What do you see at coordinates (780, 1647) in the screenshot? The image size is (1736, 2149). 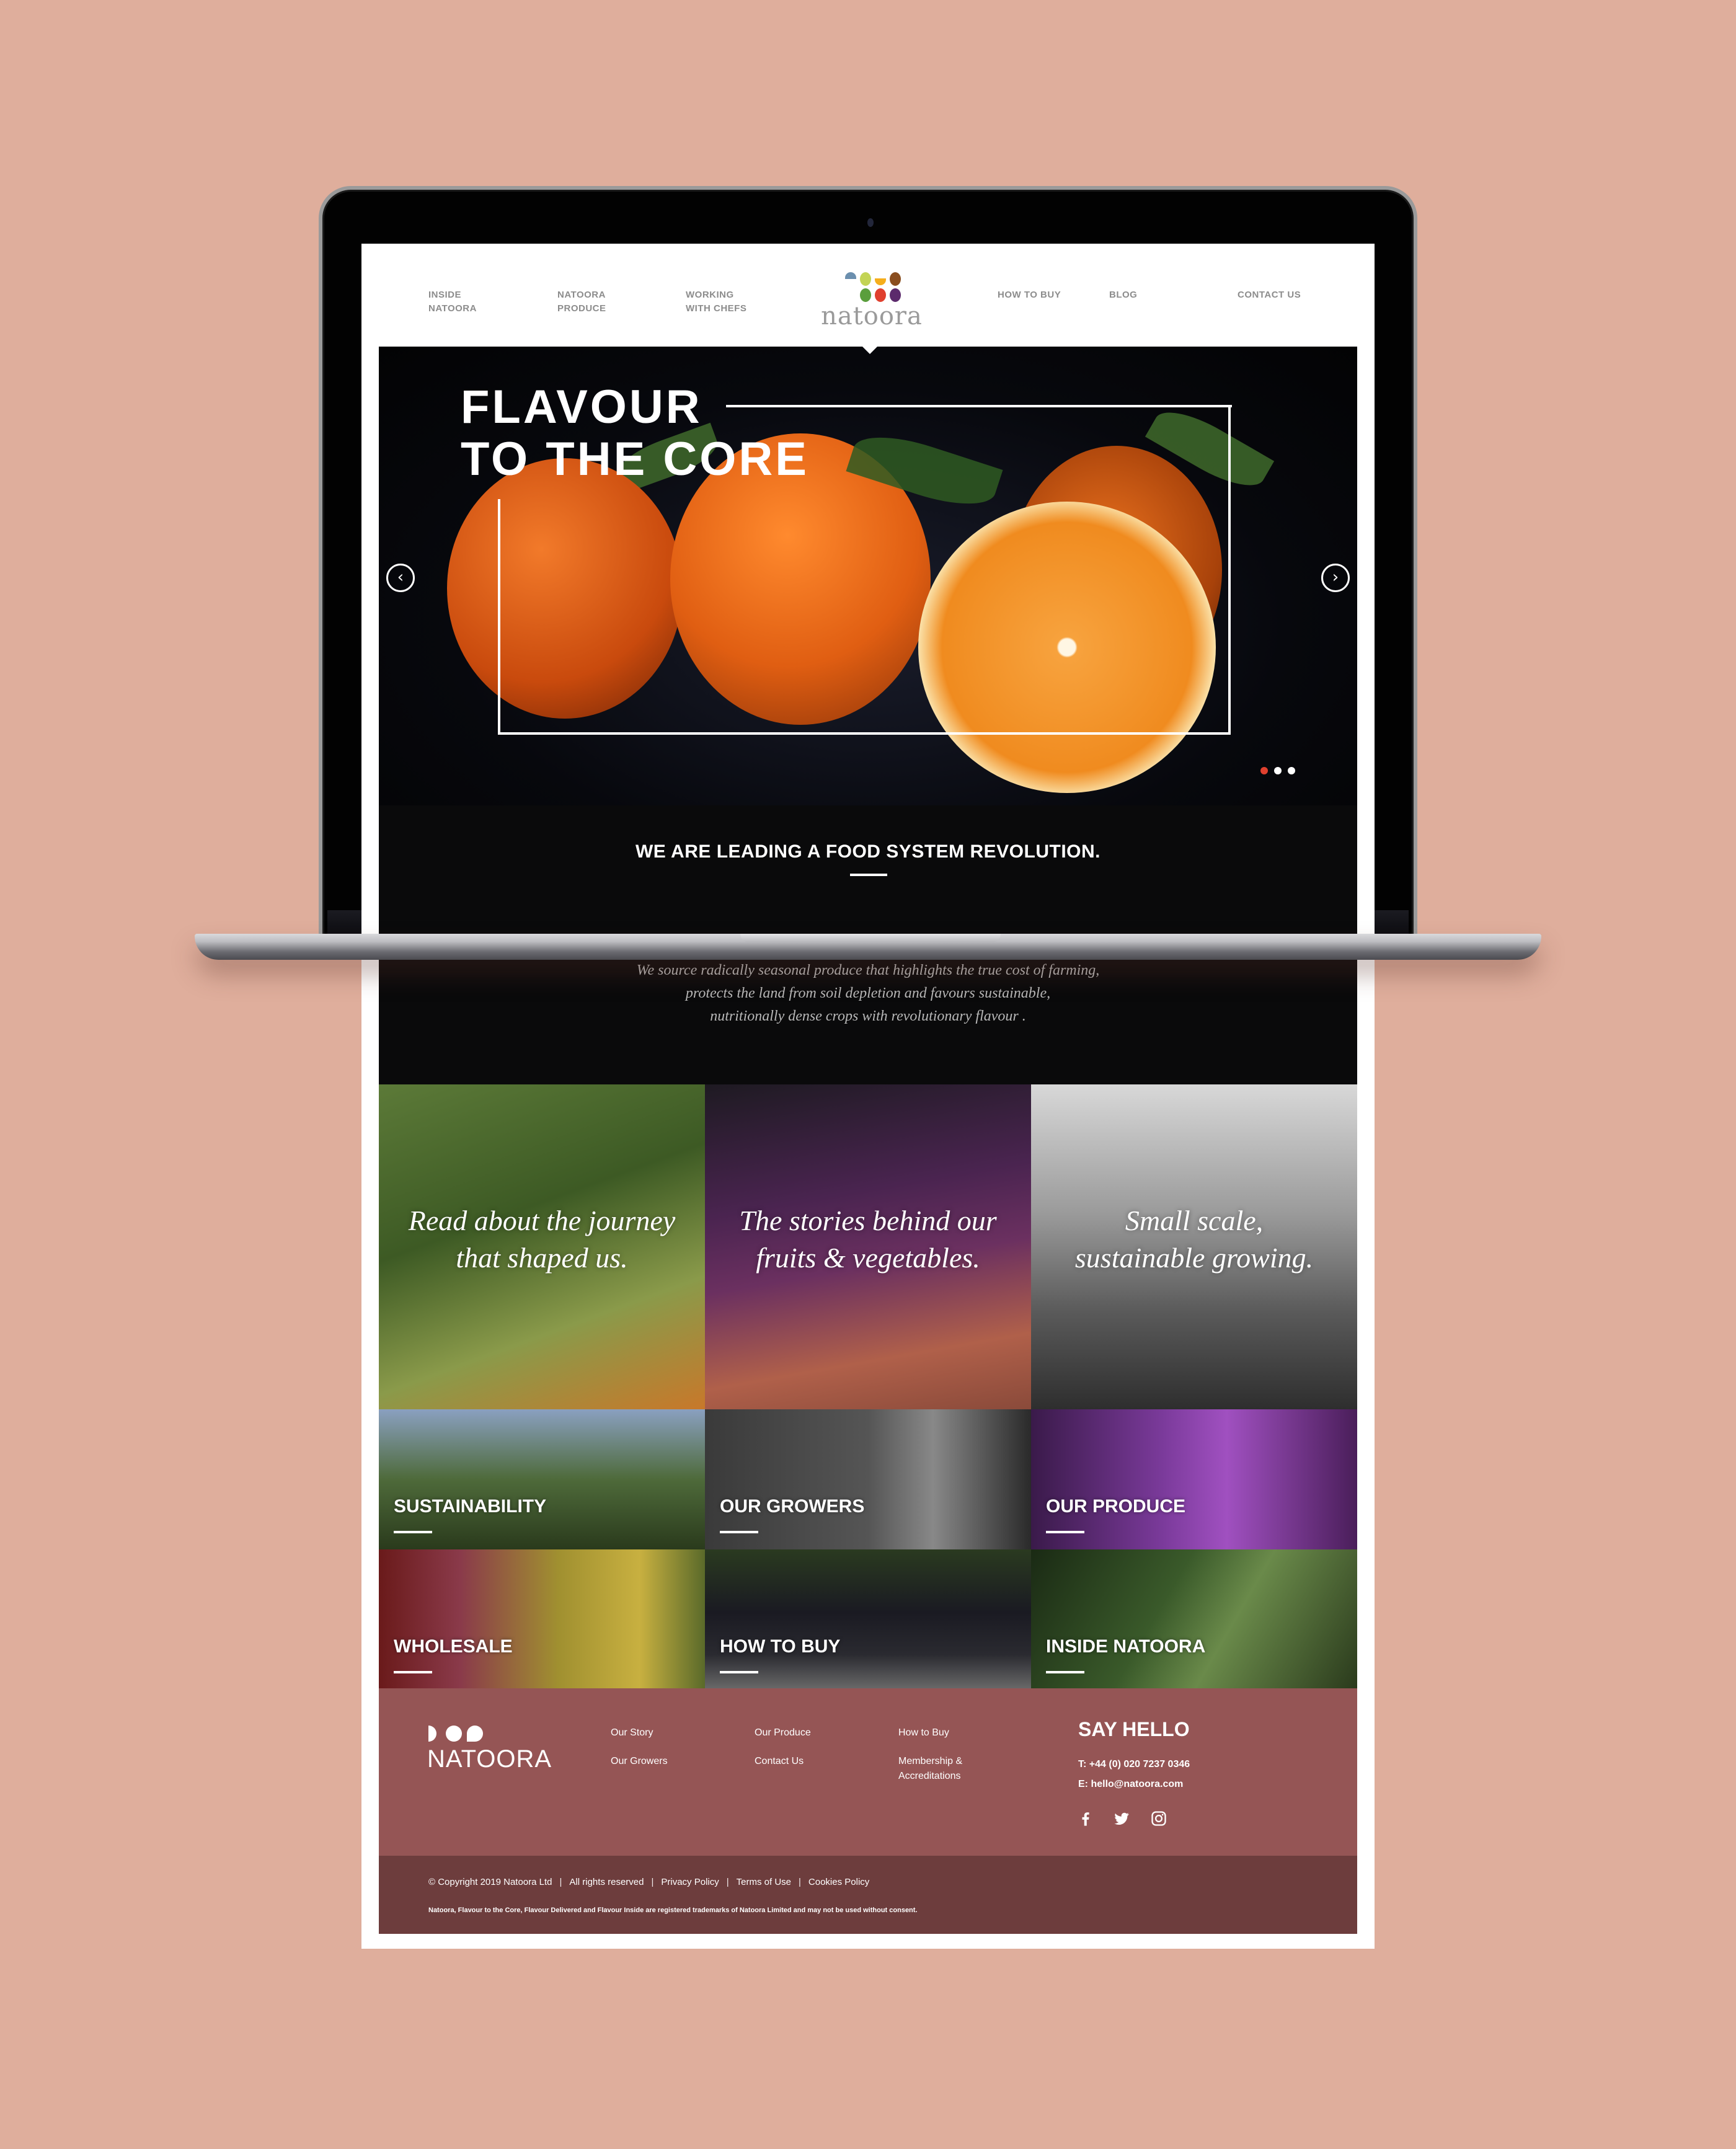 I see `tile-label: HOW TO BUY` at bounding box center [780, 1647].